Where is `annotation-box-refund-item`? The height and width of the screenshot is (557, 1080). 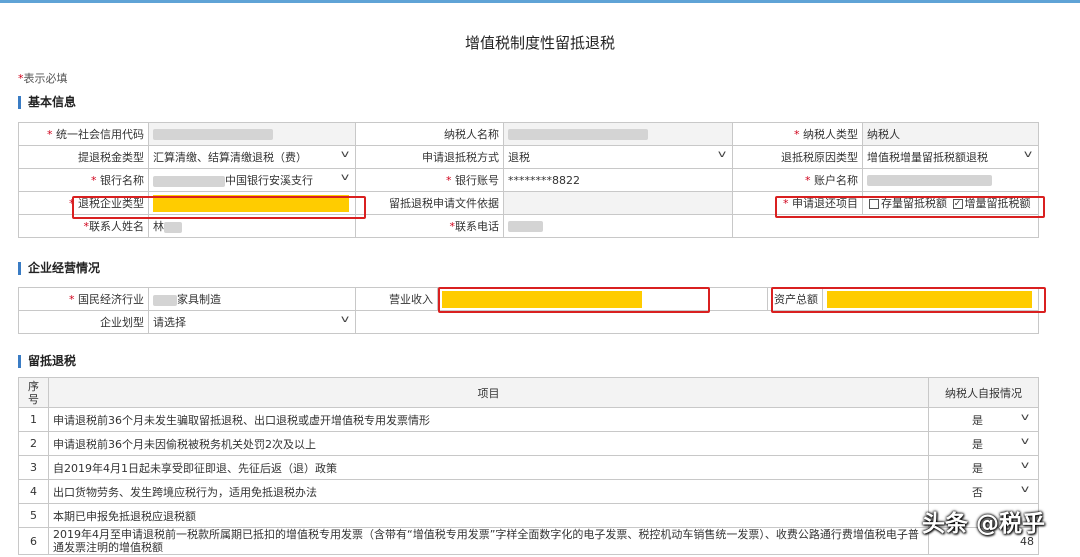
annotation-box-refund-item is located at coordinates (910, 207).